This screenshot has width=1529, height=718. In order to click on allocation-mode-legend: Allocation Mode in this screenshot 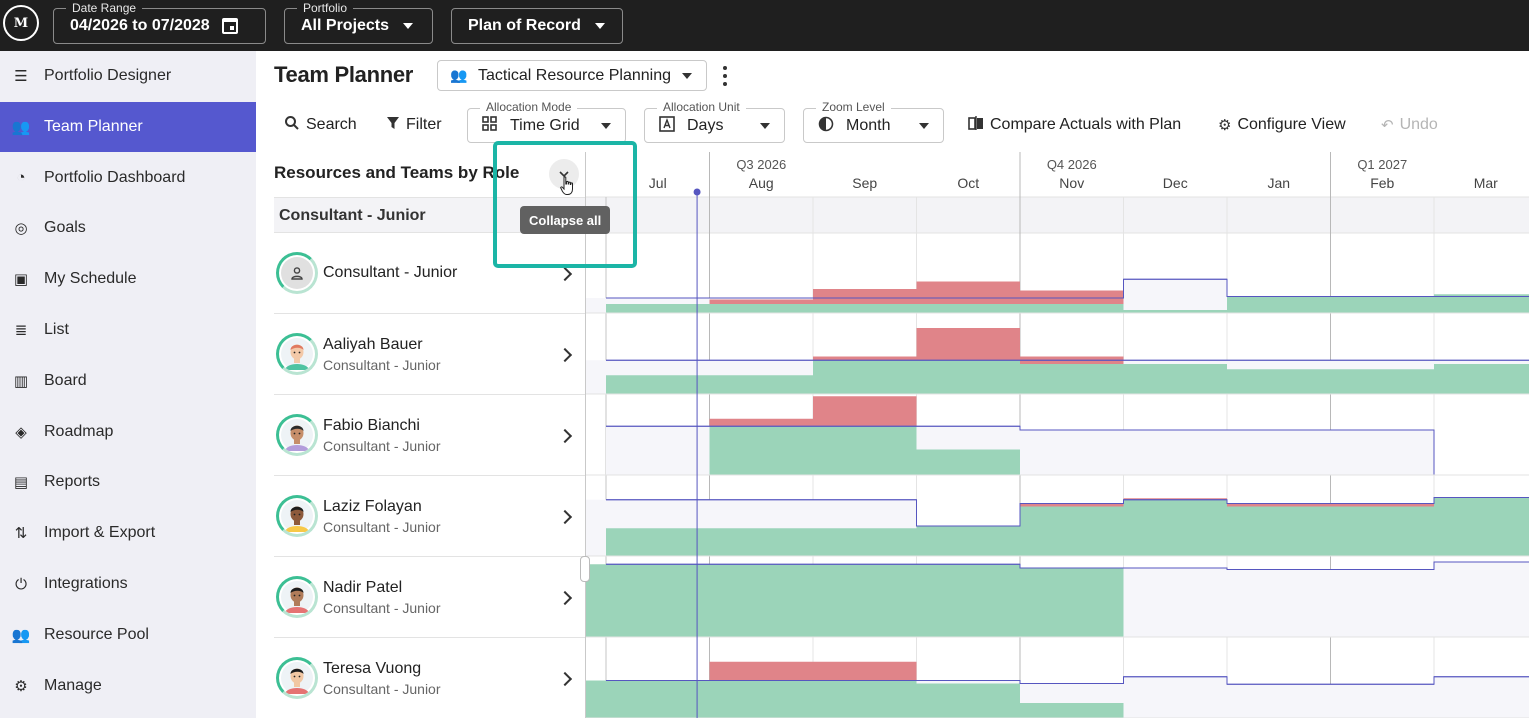, I will do `click(529, 107)`.